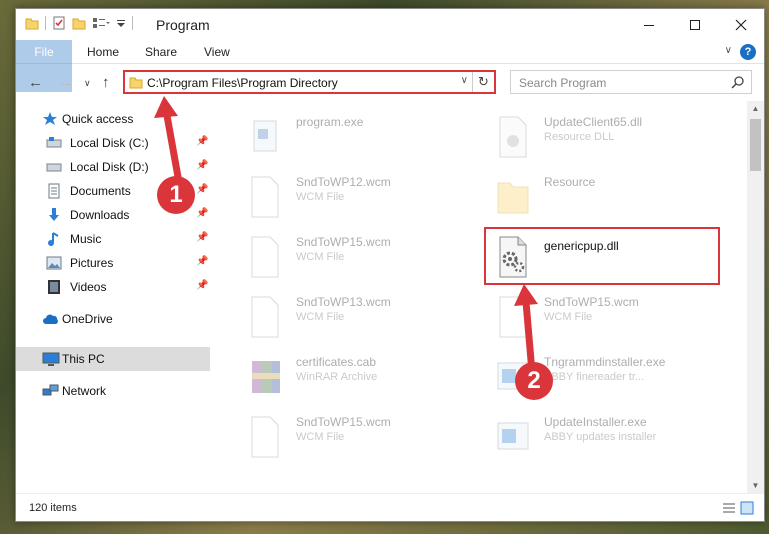 Image resolution: width=769 pixels, height=534 pixels. I want to click on callout-step-2: 2, so click(534, 381).